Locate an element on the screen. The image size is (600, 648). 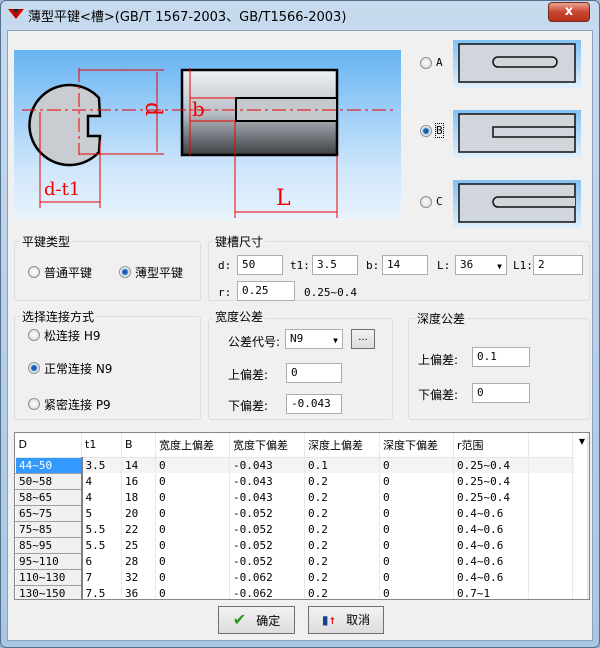
L1-input: 2 is located at coordinates (558, 265).